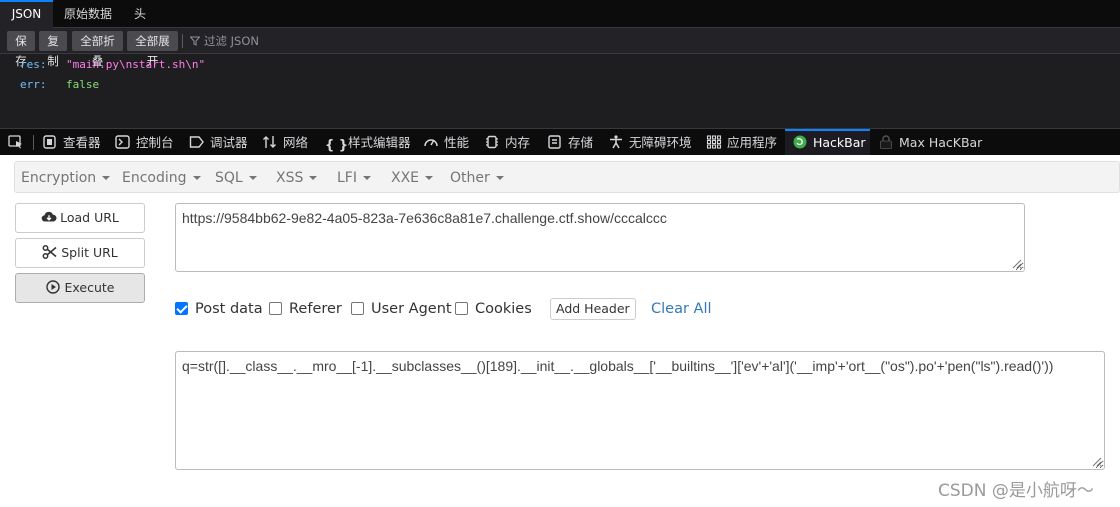 This screenshot has height=507, width=1120. I want to click on collapse-all-button: 全部折叠, so click(97, 49).